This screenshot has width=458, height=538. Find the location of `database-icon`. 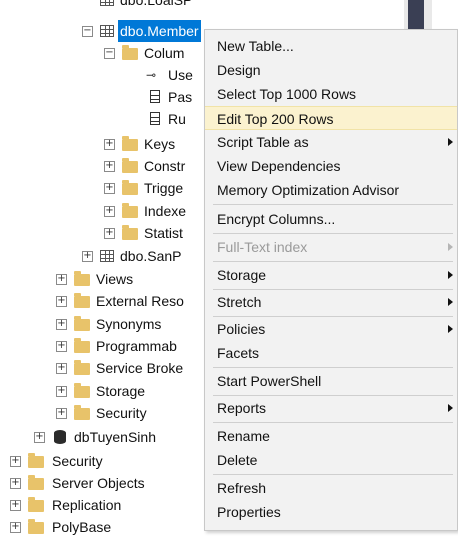

database-icon is located at coordinates (60, 437).